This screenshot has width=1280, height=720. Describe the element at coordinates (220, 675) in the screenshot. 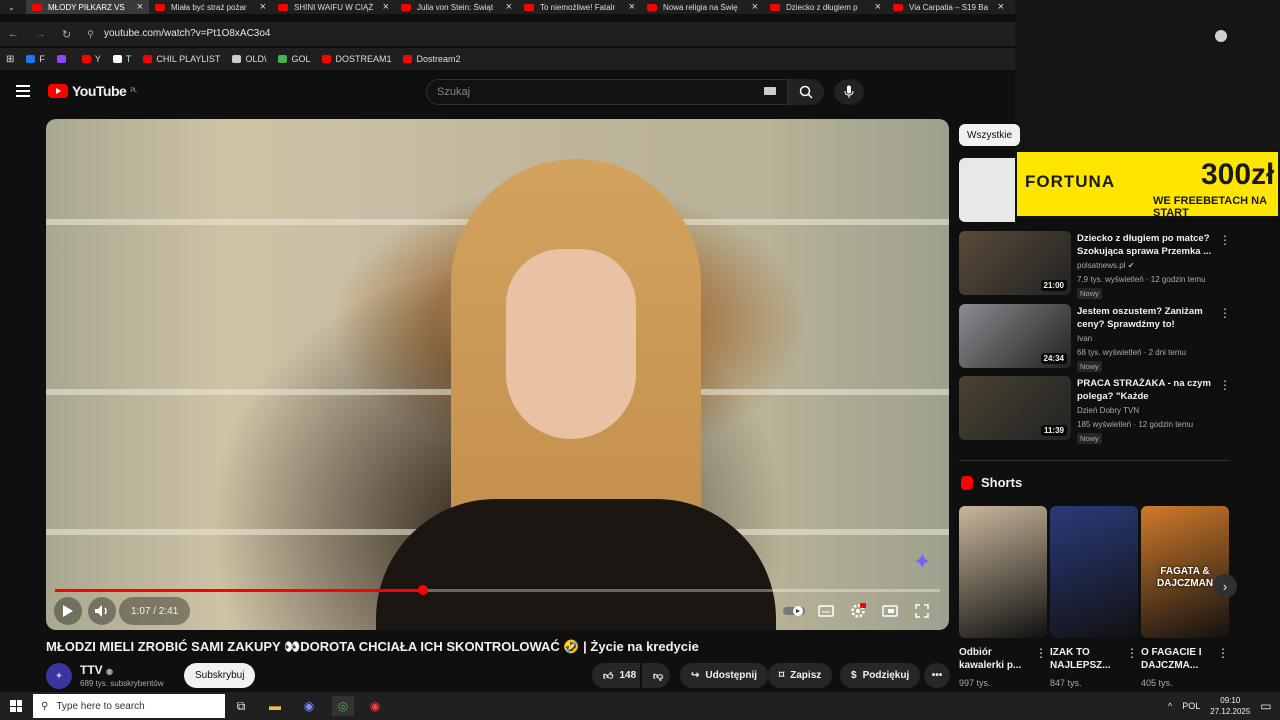

I see `subscribe-button: Subskrybuj` at that location.